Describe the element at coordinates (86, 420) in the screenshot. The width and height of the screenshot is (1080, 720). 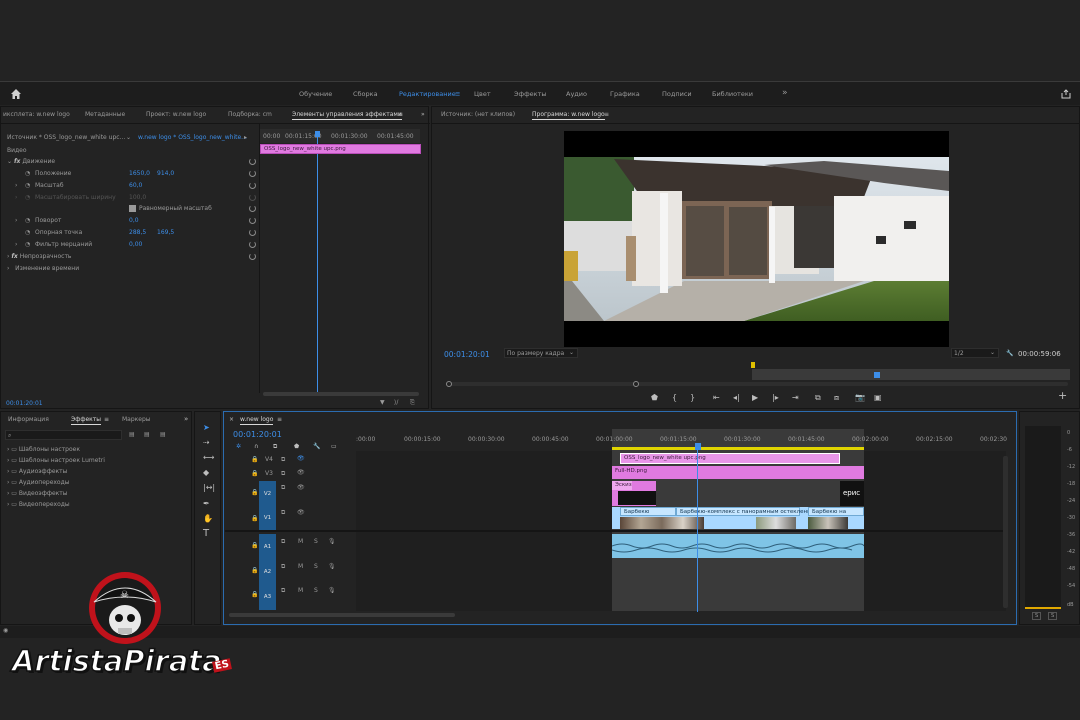
I see `tab-effects: Эффекты` at that location.